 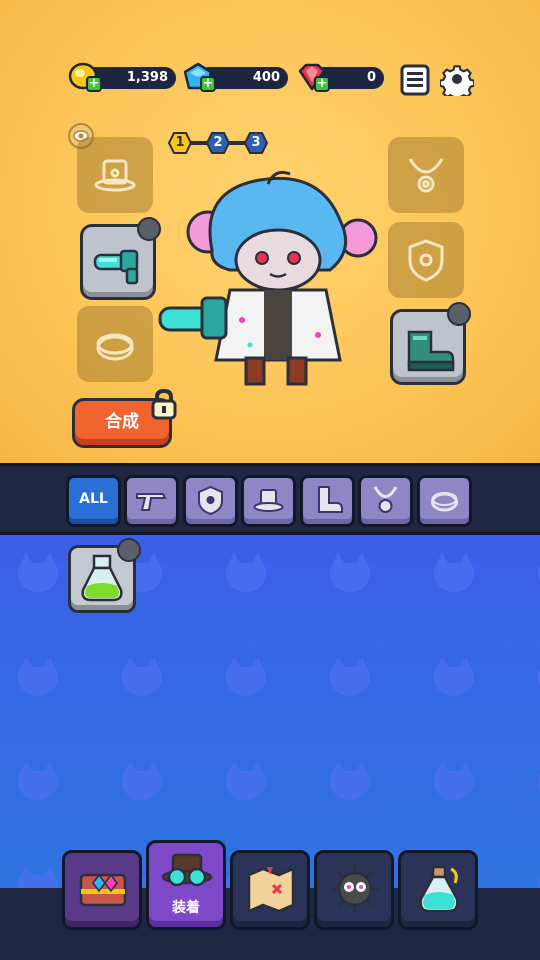 I want to click on weapon-slot, so click(x=120, y=258).